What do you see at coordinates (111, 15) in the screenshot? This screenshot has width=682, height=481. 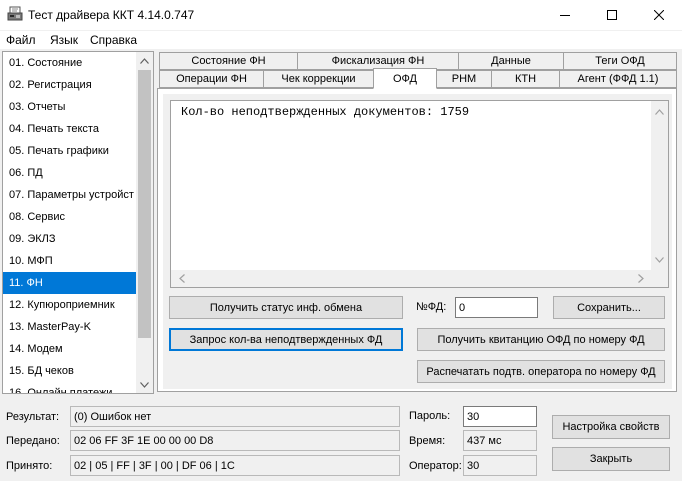 I see `window-title: Тест драйвера ККТ 4.14.0.747` at bounding box center [111, 15].